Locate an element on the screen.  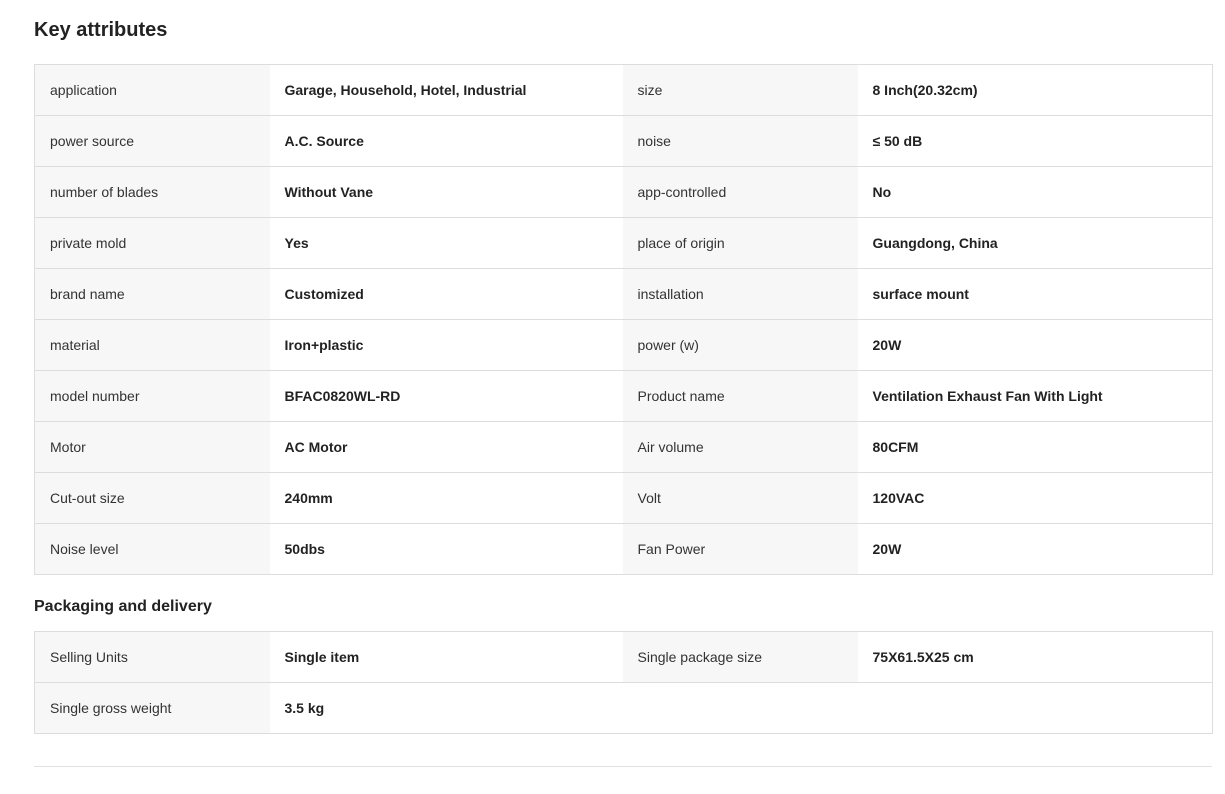
attribute-name: installation is located at coordinates (740, 294).